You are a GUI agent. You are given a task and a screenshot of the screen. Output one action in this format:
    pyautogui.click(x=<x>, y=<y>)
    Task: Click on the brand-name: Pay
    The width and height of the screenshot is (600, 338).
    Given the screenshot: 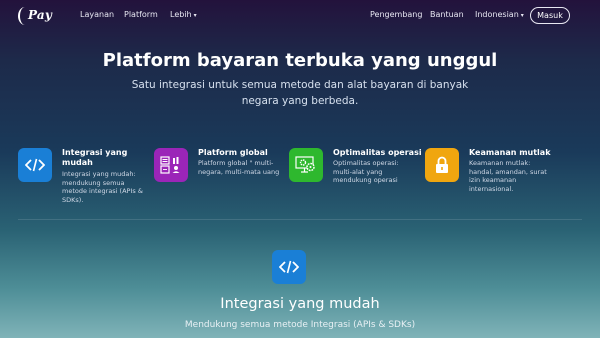 What is the action you would take?
    pyautogui.click(x=40, y=15)
    